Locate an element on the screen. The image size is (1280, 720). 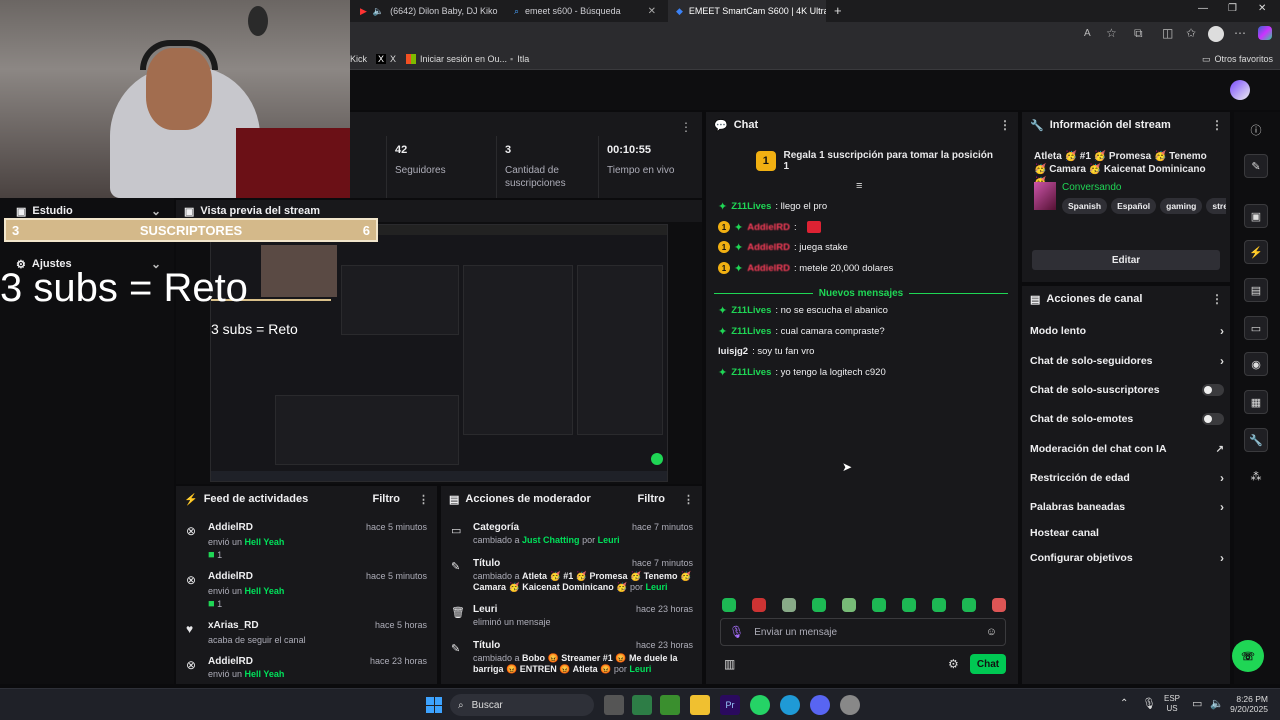
minecraft-icon is located at coordinates (670, 705).